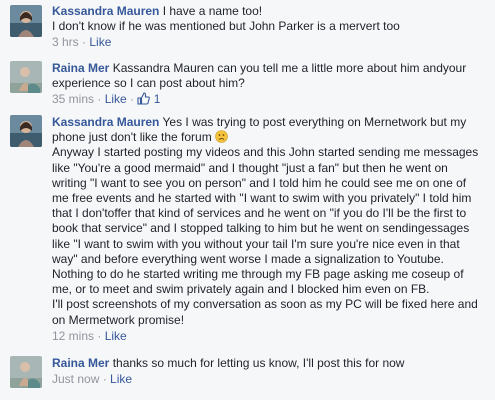 This screenshot has width=495, height=400. Describe the element at coordinates (148, 83) in the screenshot. I see `comment-text: experience so I can post about him?` at that location.